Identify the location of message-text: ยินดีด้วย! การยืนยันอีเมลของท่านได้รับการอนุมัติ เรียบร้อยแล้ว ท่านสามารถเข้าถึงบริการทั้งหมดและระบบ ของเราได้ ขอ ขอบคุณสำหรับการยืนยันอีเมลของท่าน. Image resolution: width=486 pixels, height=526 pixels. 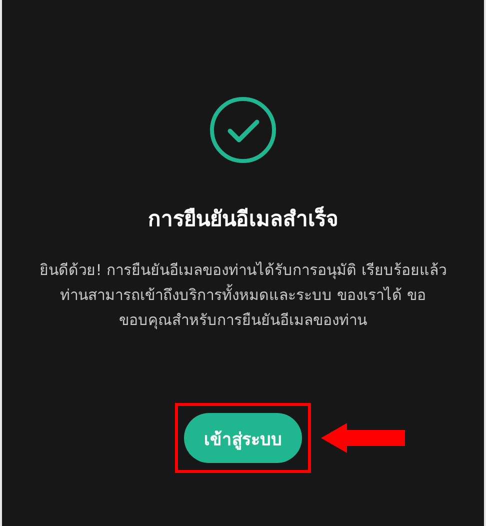
(243, 296).